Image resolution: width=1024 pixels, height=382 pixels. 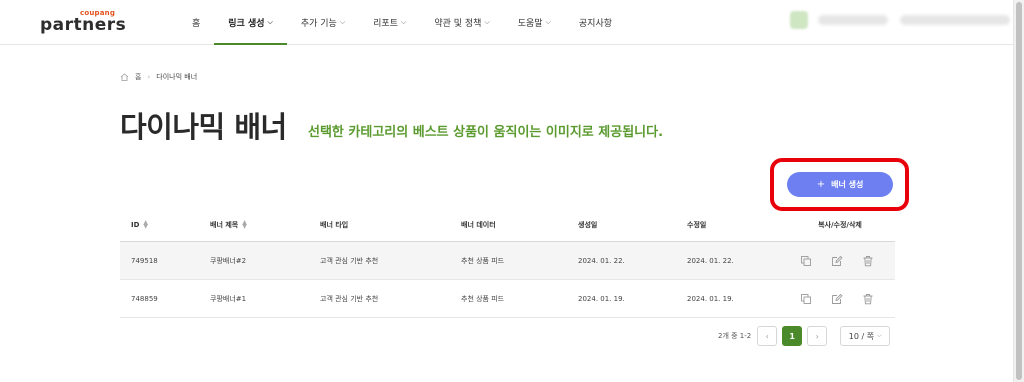 What do you see at coordinates (385, 23) in the screenshot?
I see `nav-label: 리포트` at bounding box center [385, 23].